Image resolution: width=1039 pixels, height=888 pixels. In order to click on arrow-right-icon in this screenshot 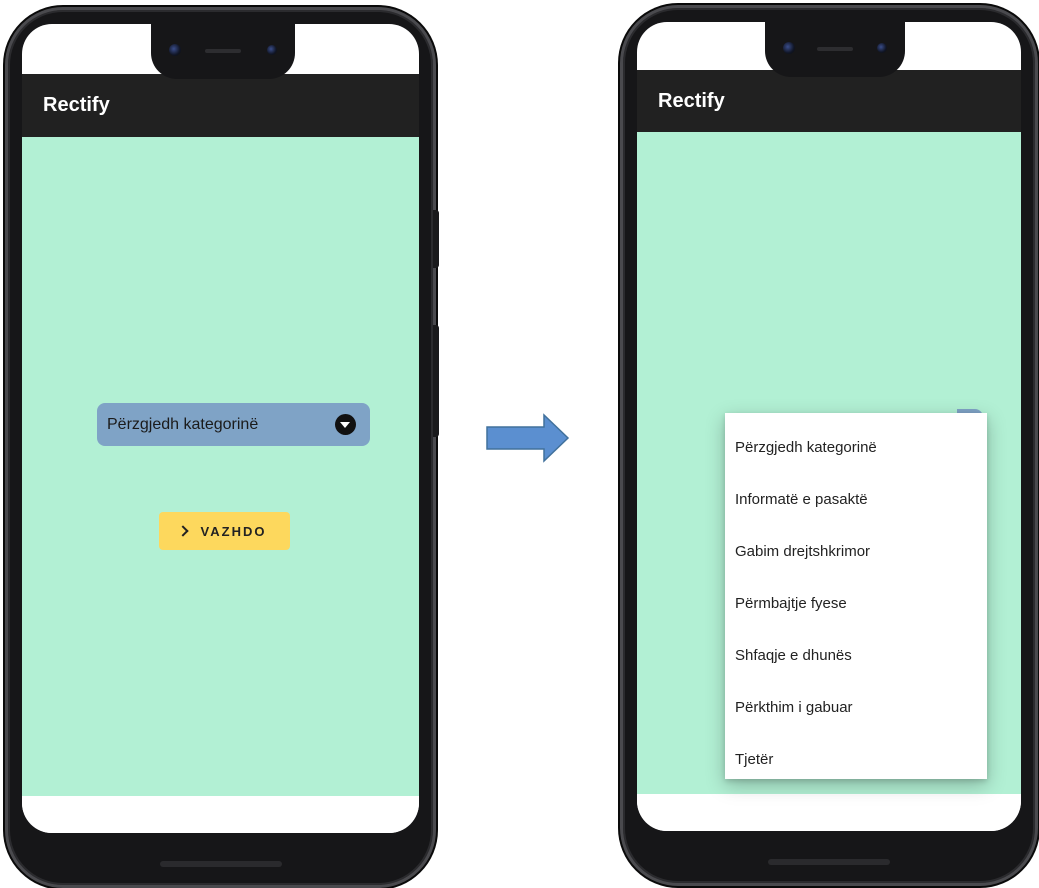, I will do `click(528, 438)`.